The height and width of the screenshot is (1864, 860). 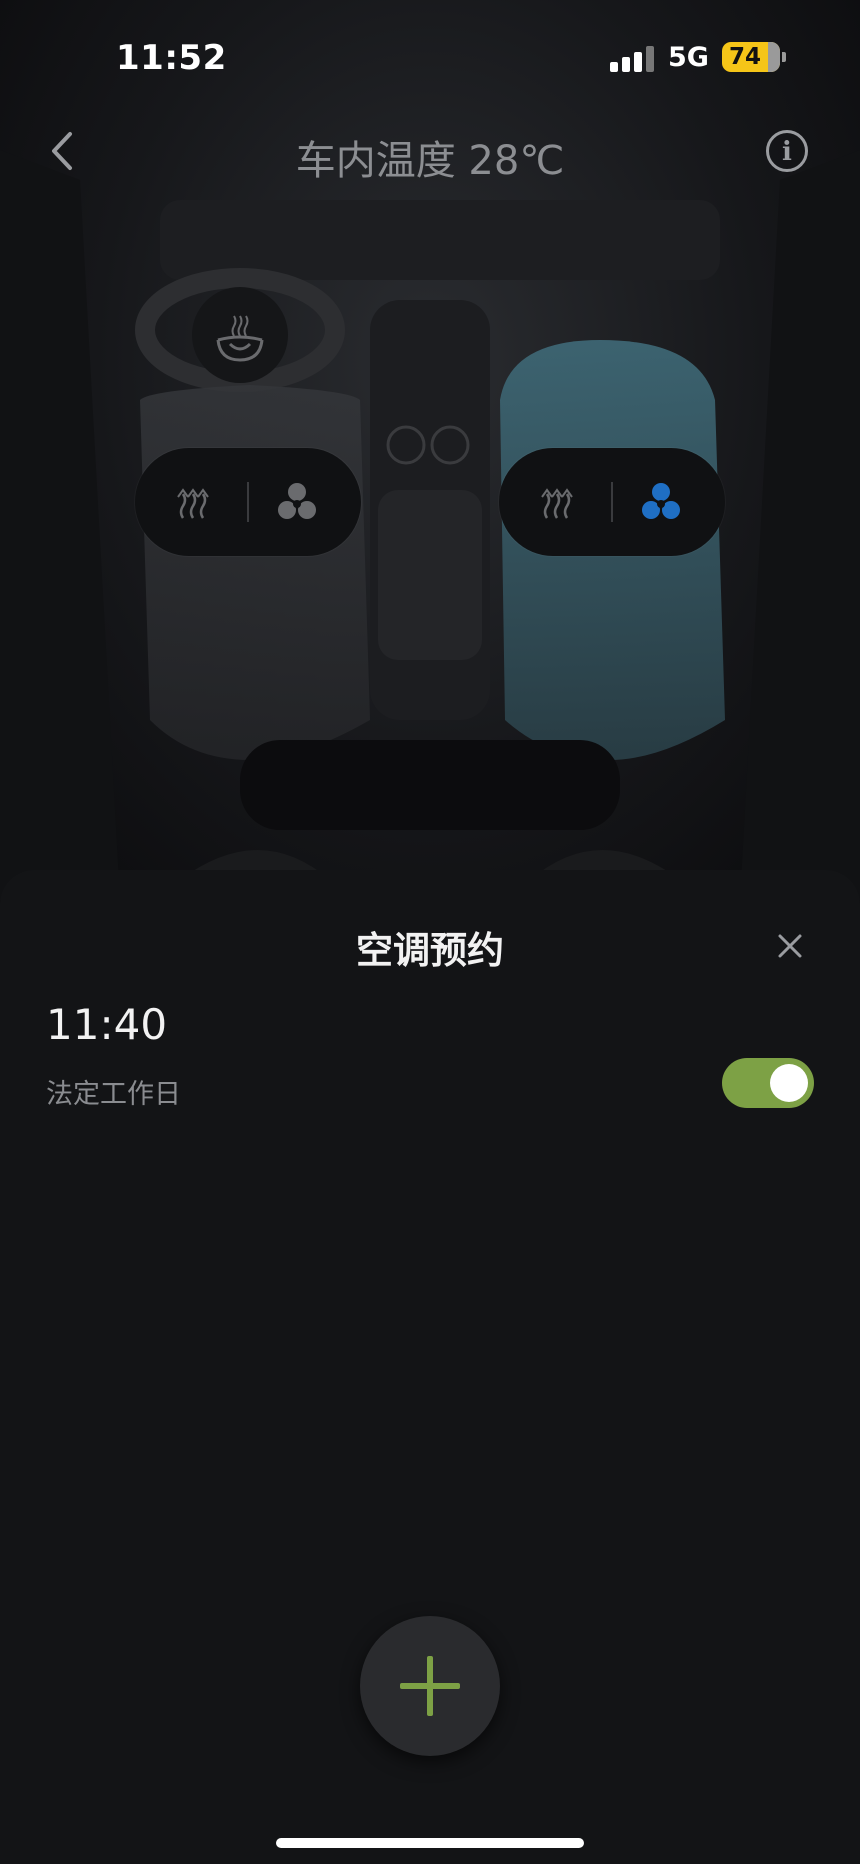 I want to click on page-title: 车内温度 28℃, so click(x=430, y=161).